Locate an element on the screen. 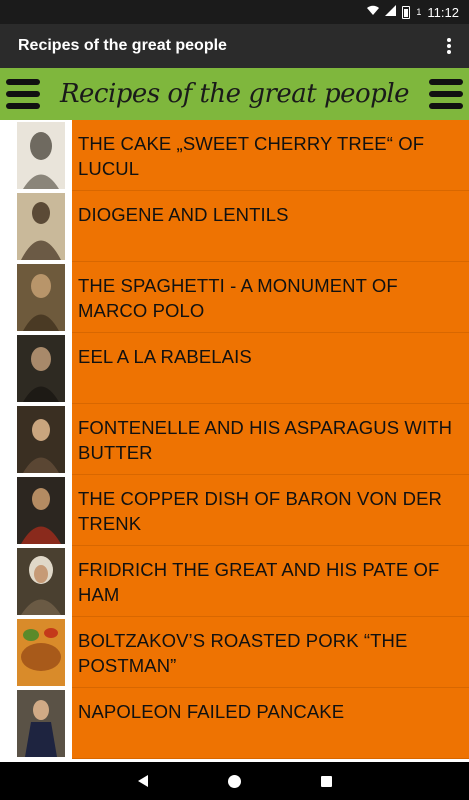 Image resolution: width=469 pixels, height=800 pixels. back-icon is located at coordinates (142, 781).